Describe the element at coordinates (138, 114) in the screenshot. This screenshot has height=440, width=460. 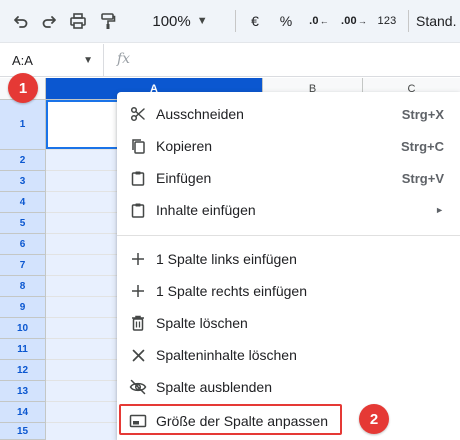
I see `scissors-icon` at that location.